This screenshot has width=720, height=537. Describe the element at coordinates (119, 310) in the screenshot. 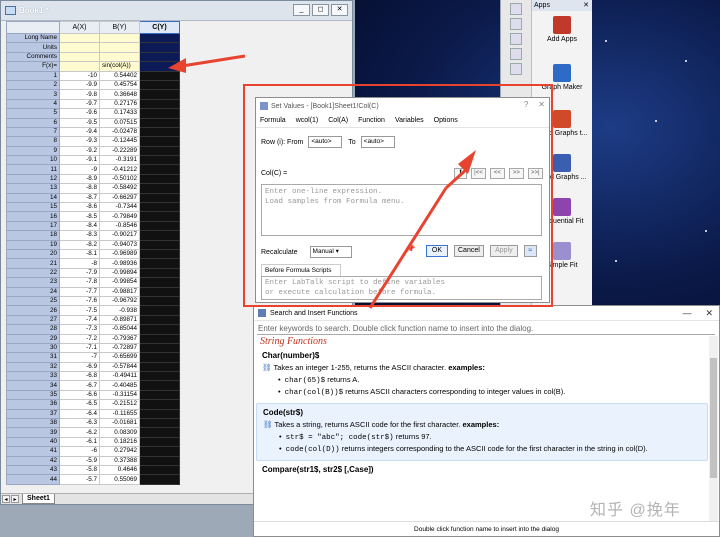

I see `cell-b: -0.938` at that location.